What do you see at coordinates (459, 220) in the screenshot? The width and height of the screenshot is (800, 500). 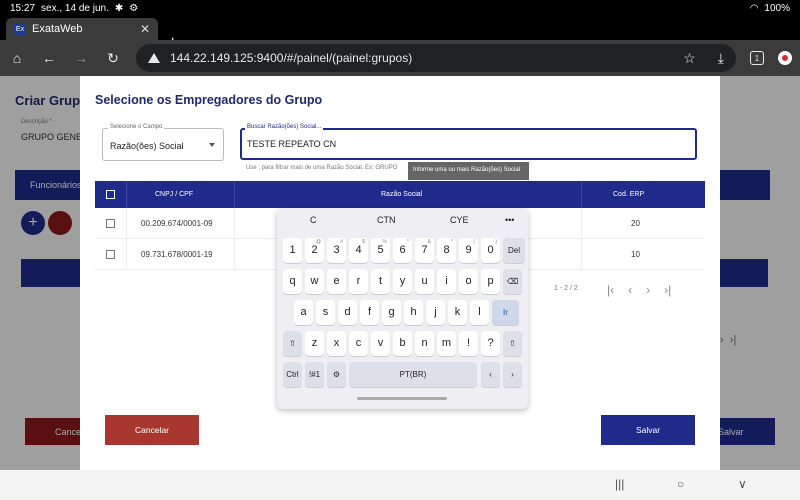 I see `suggestion-item: CYE` at bounding box center [459, 220].